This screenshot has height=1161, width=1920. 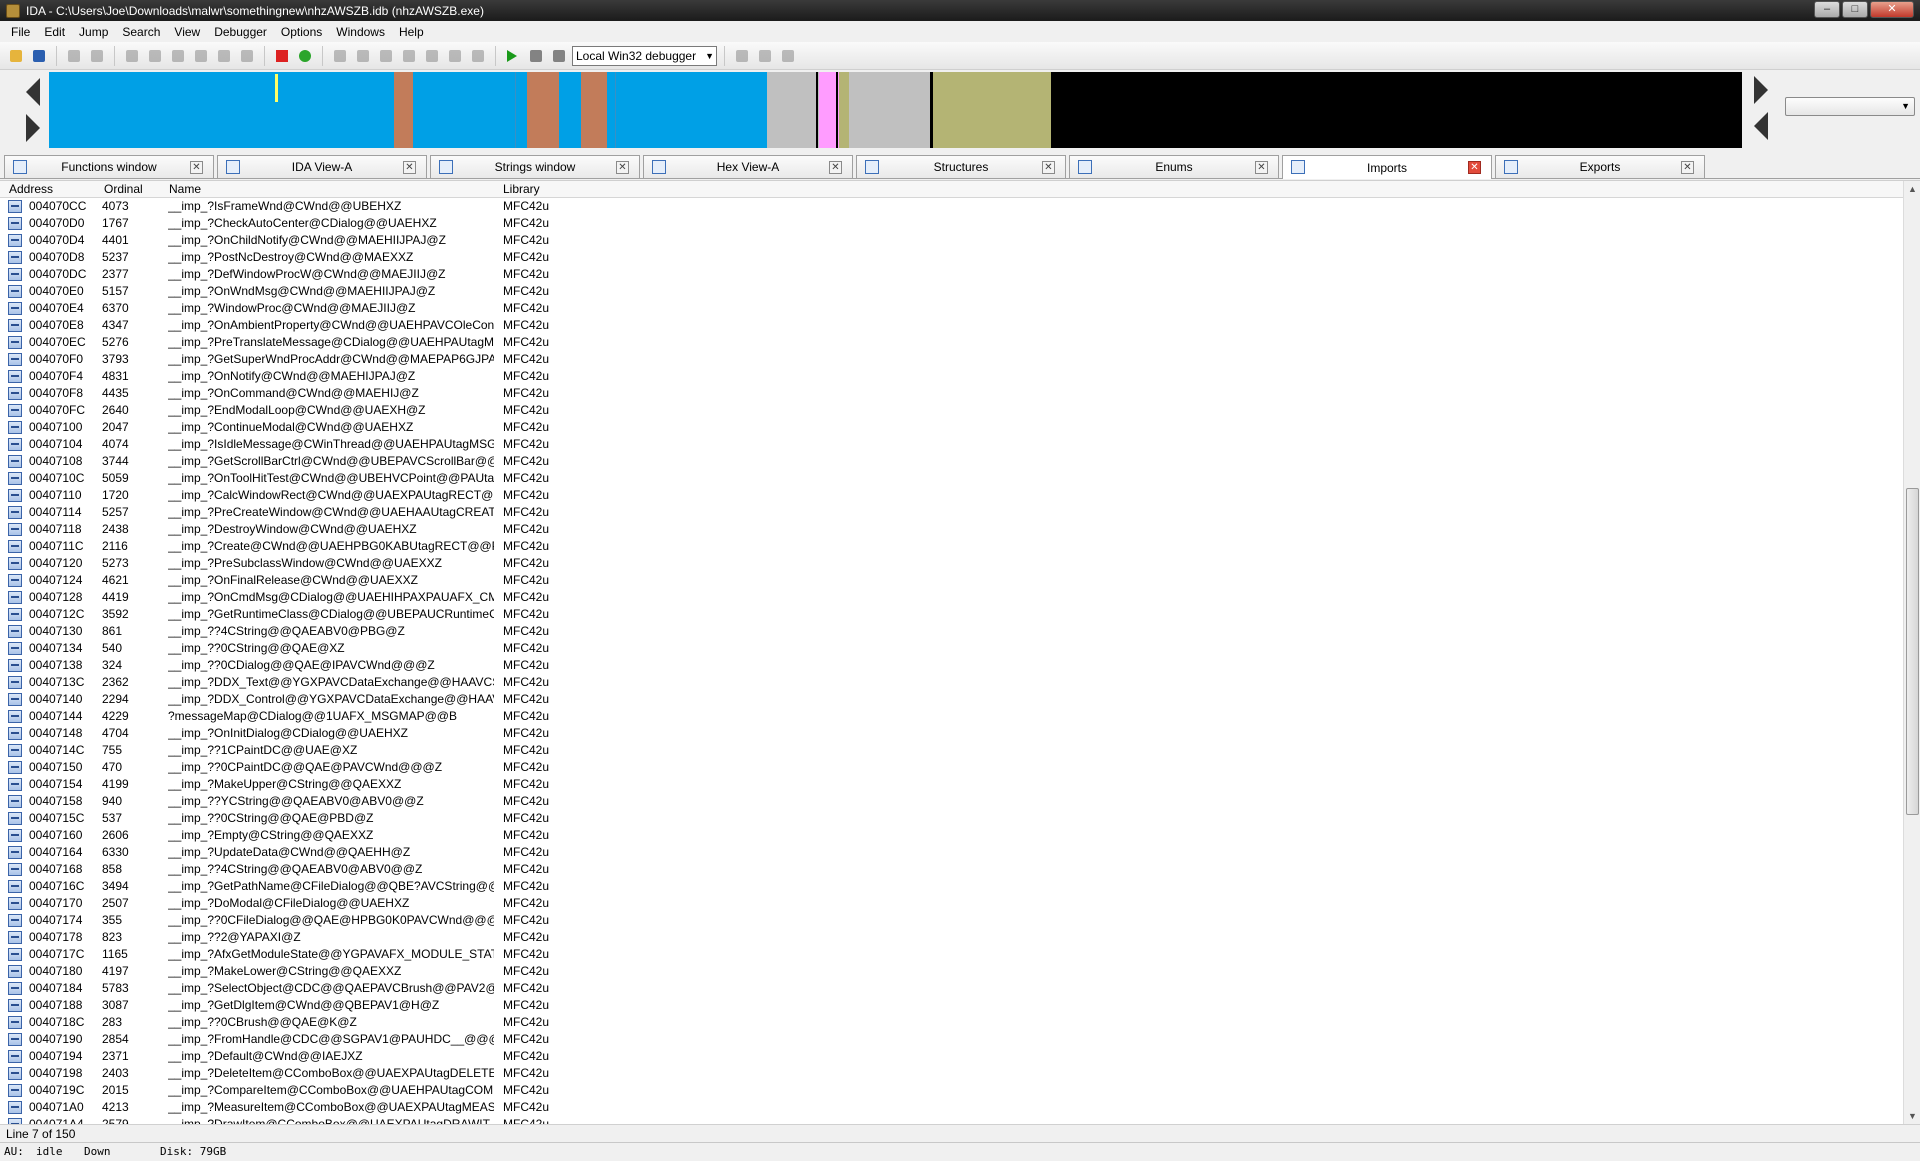 What do you see at coordinates (535, 166) in the screenshot?
I see `tab-strings-window: Strings window ✕` at bounding box center [535, 166].